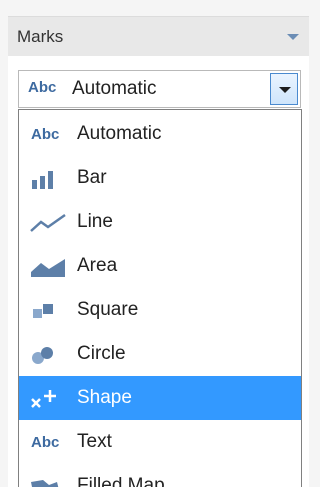 Image resolution: width=320 pixels, height=487 pixels. What do you see at coordinates (160, 310) in the screenshot?
I see `option-square: Square` at bounding box center [160, 310].